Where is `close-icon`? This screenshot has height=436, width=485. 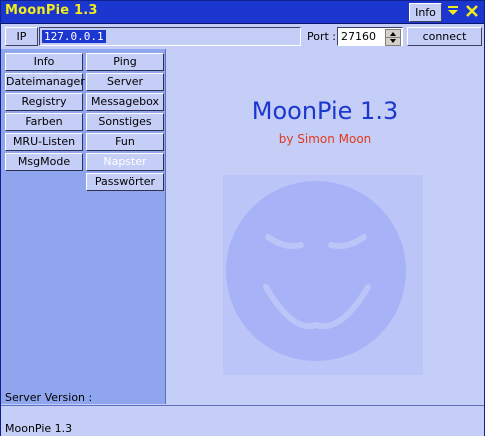 close-icon is located at coordinates (472, 11).